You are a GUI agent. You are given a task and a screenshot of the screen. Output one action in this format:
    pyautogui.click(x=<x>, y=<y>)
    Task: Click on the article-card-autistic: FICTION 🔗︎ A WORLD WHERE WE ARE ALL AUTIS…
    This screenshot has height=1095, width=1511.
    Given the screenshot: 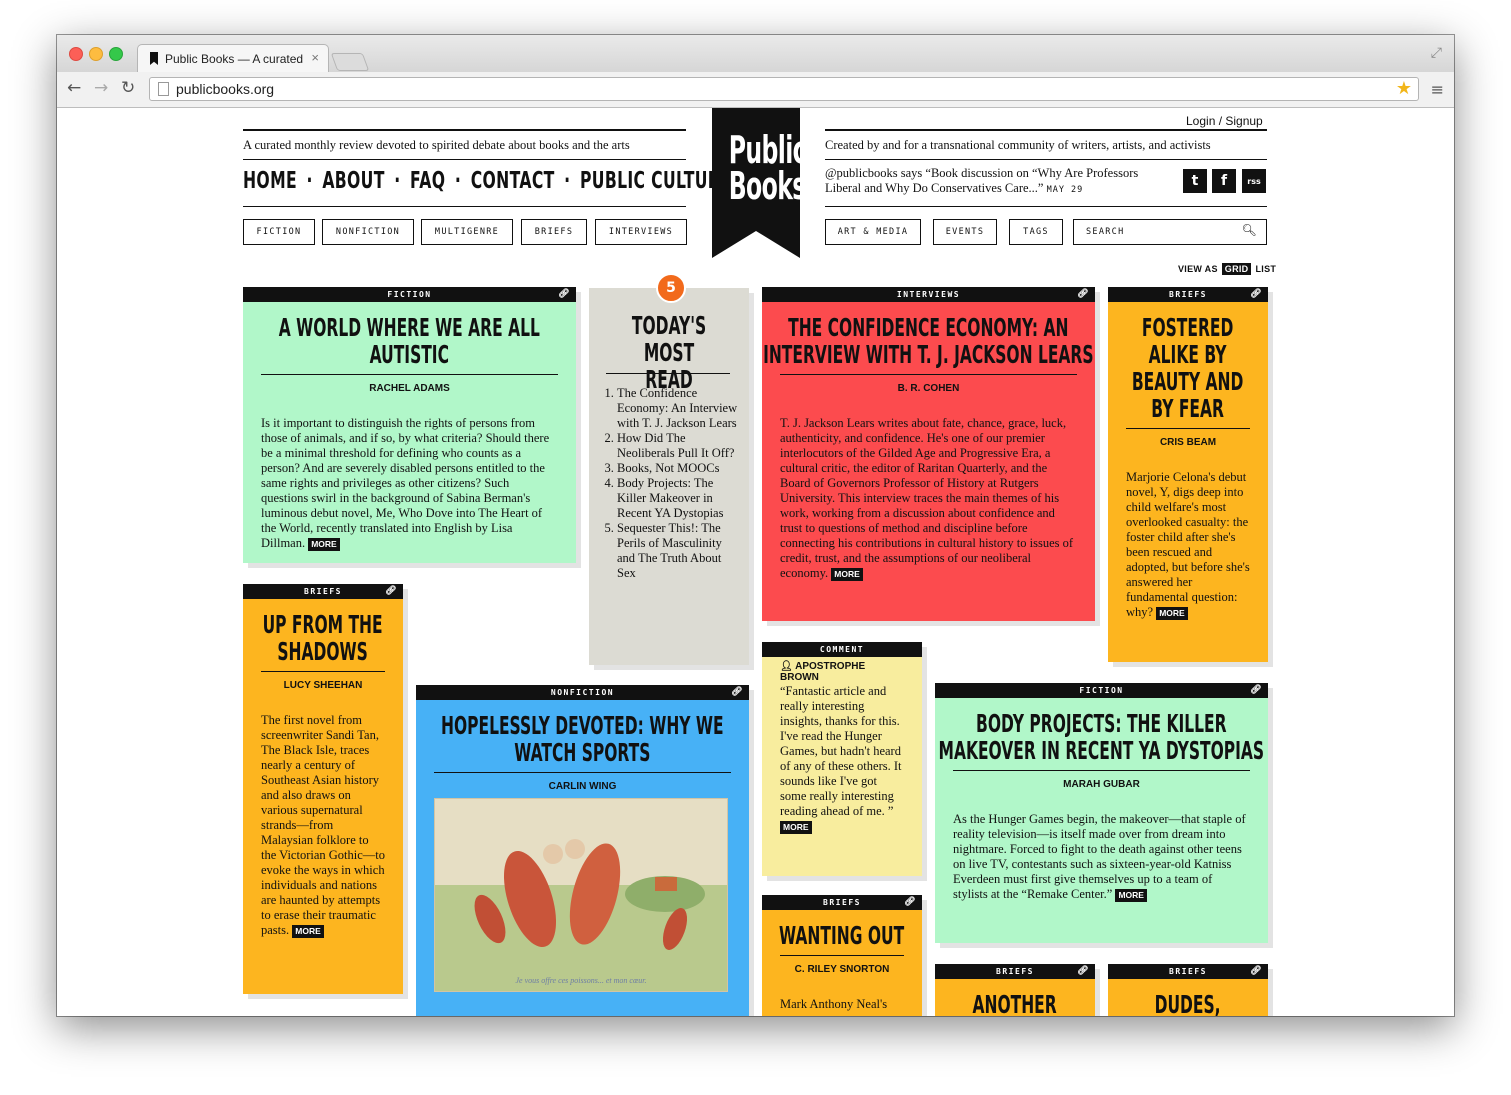 What is the action you would take?
    pyautogui.click(x=409, y=425)
    